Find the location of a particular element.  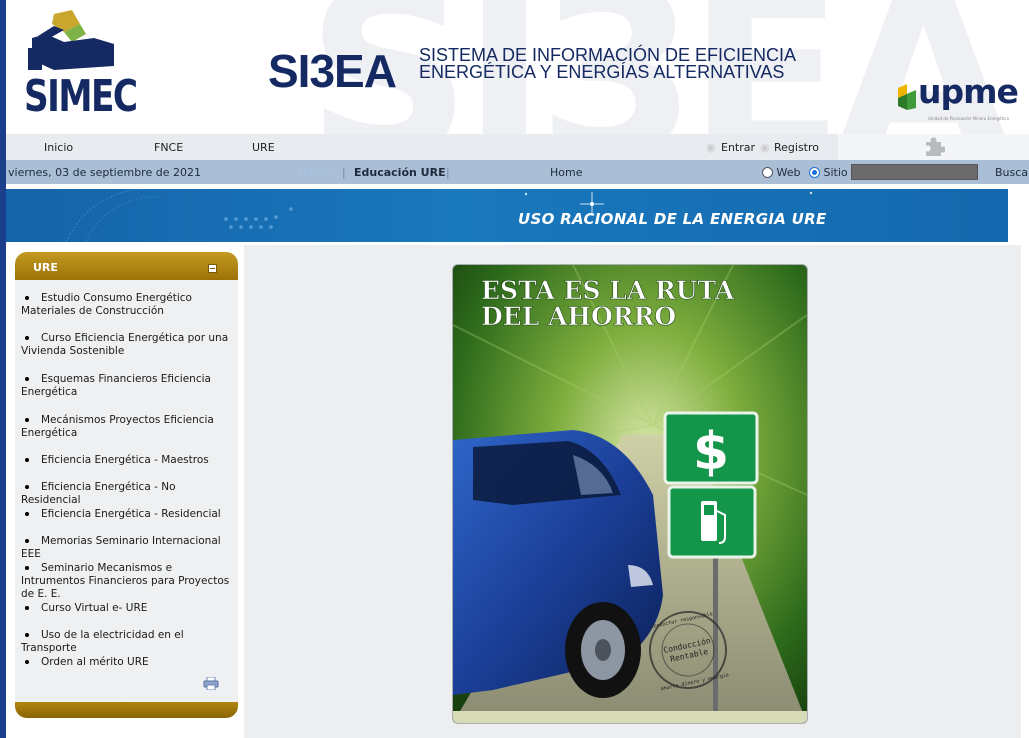

simec-logo-text: SIMEC is located at coordinates (81, 96).